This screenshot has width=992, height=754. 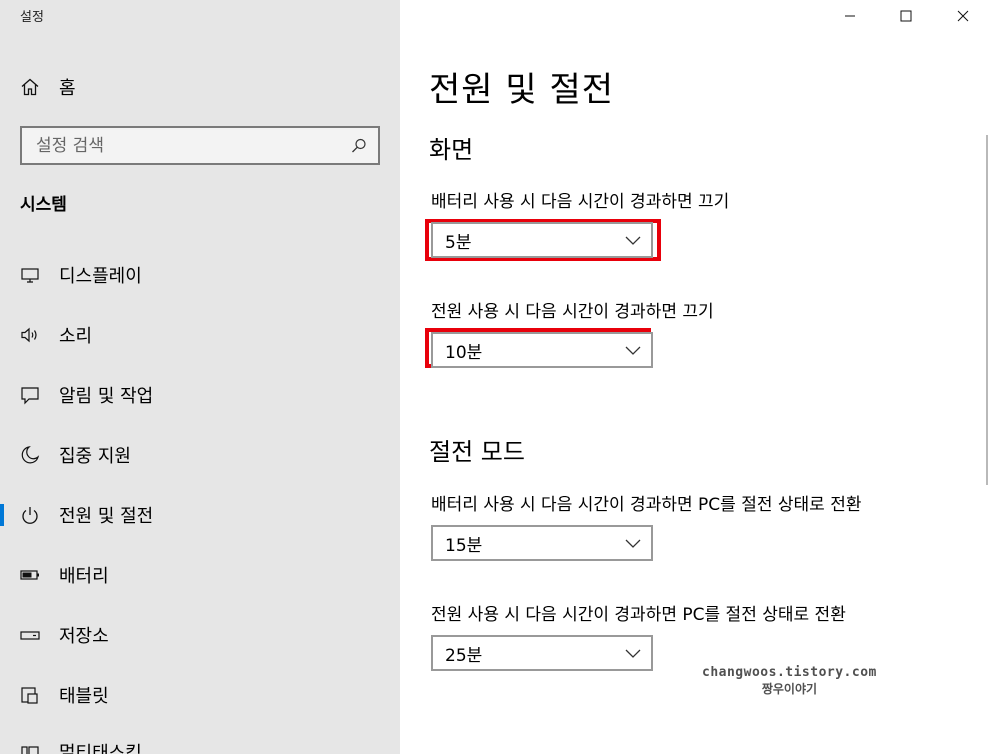 What do you see at coordinates (542, 653) in the screenshot?
I see `sleep-power-dropdown: 25분` at bounding box center [542, 653].